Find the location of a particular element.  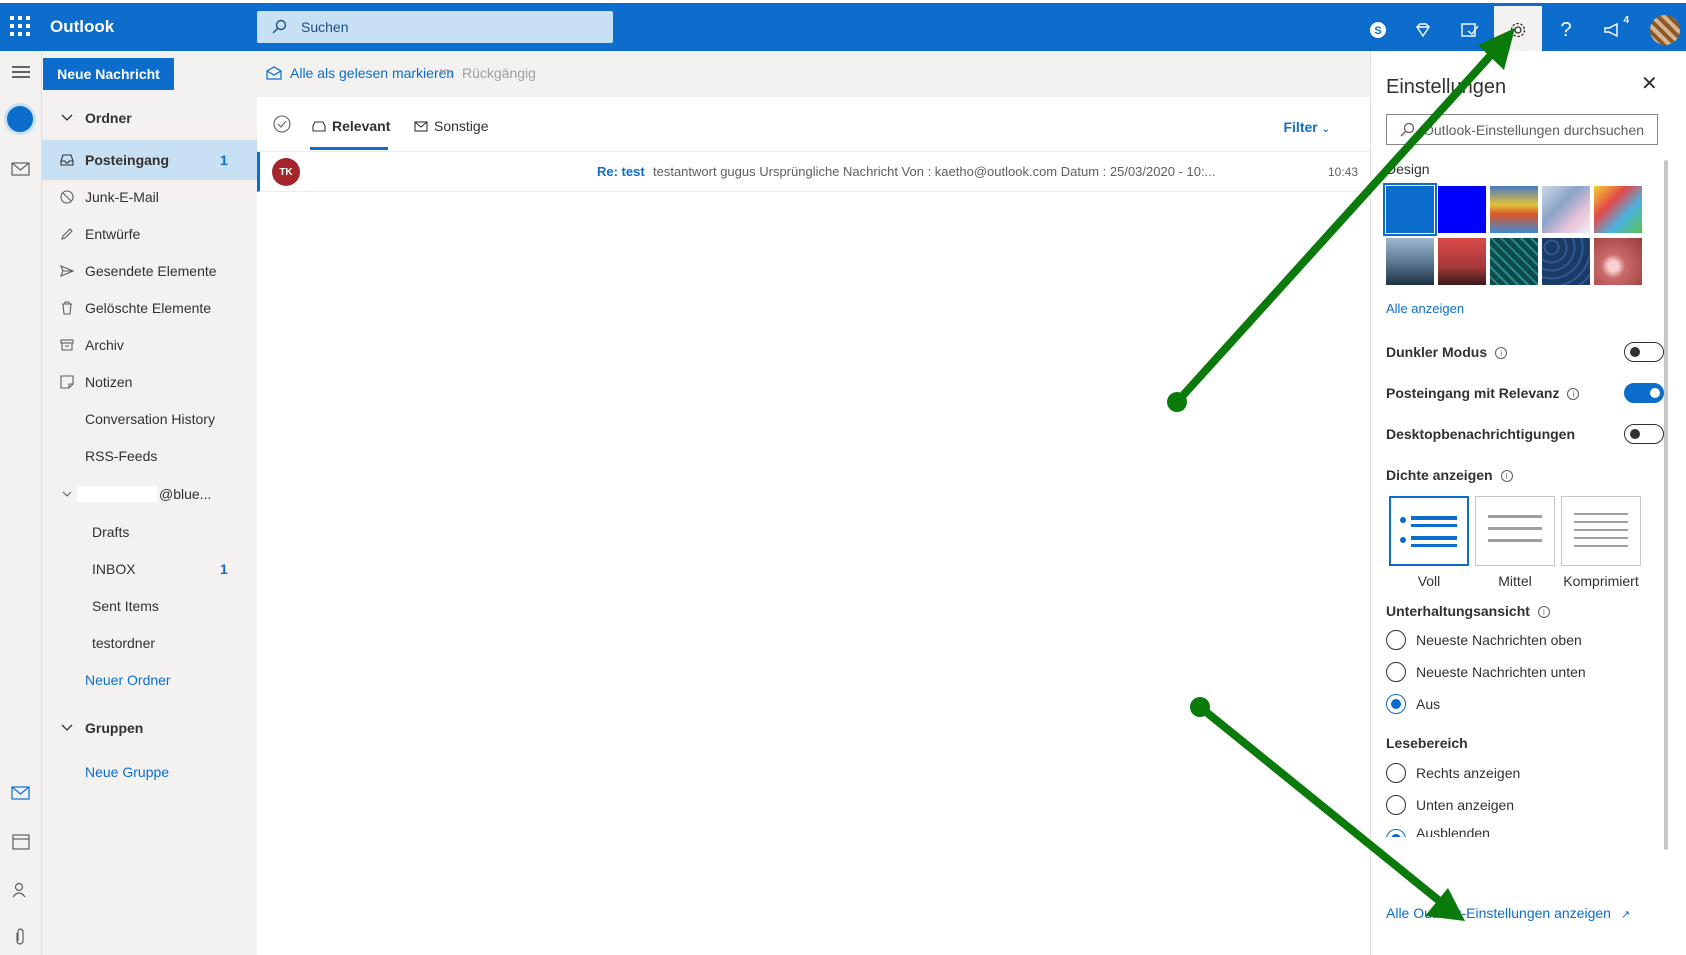

folder-item-junk: Junk-E-Mail is located at coordinates (149, 197).